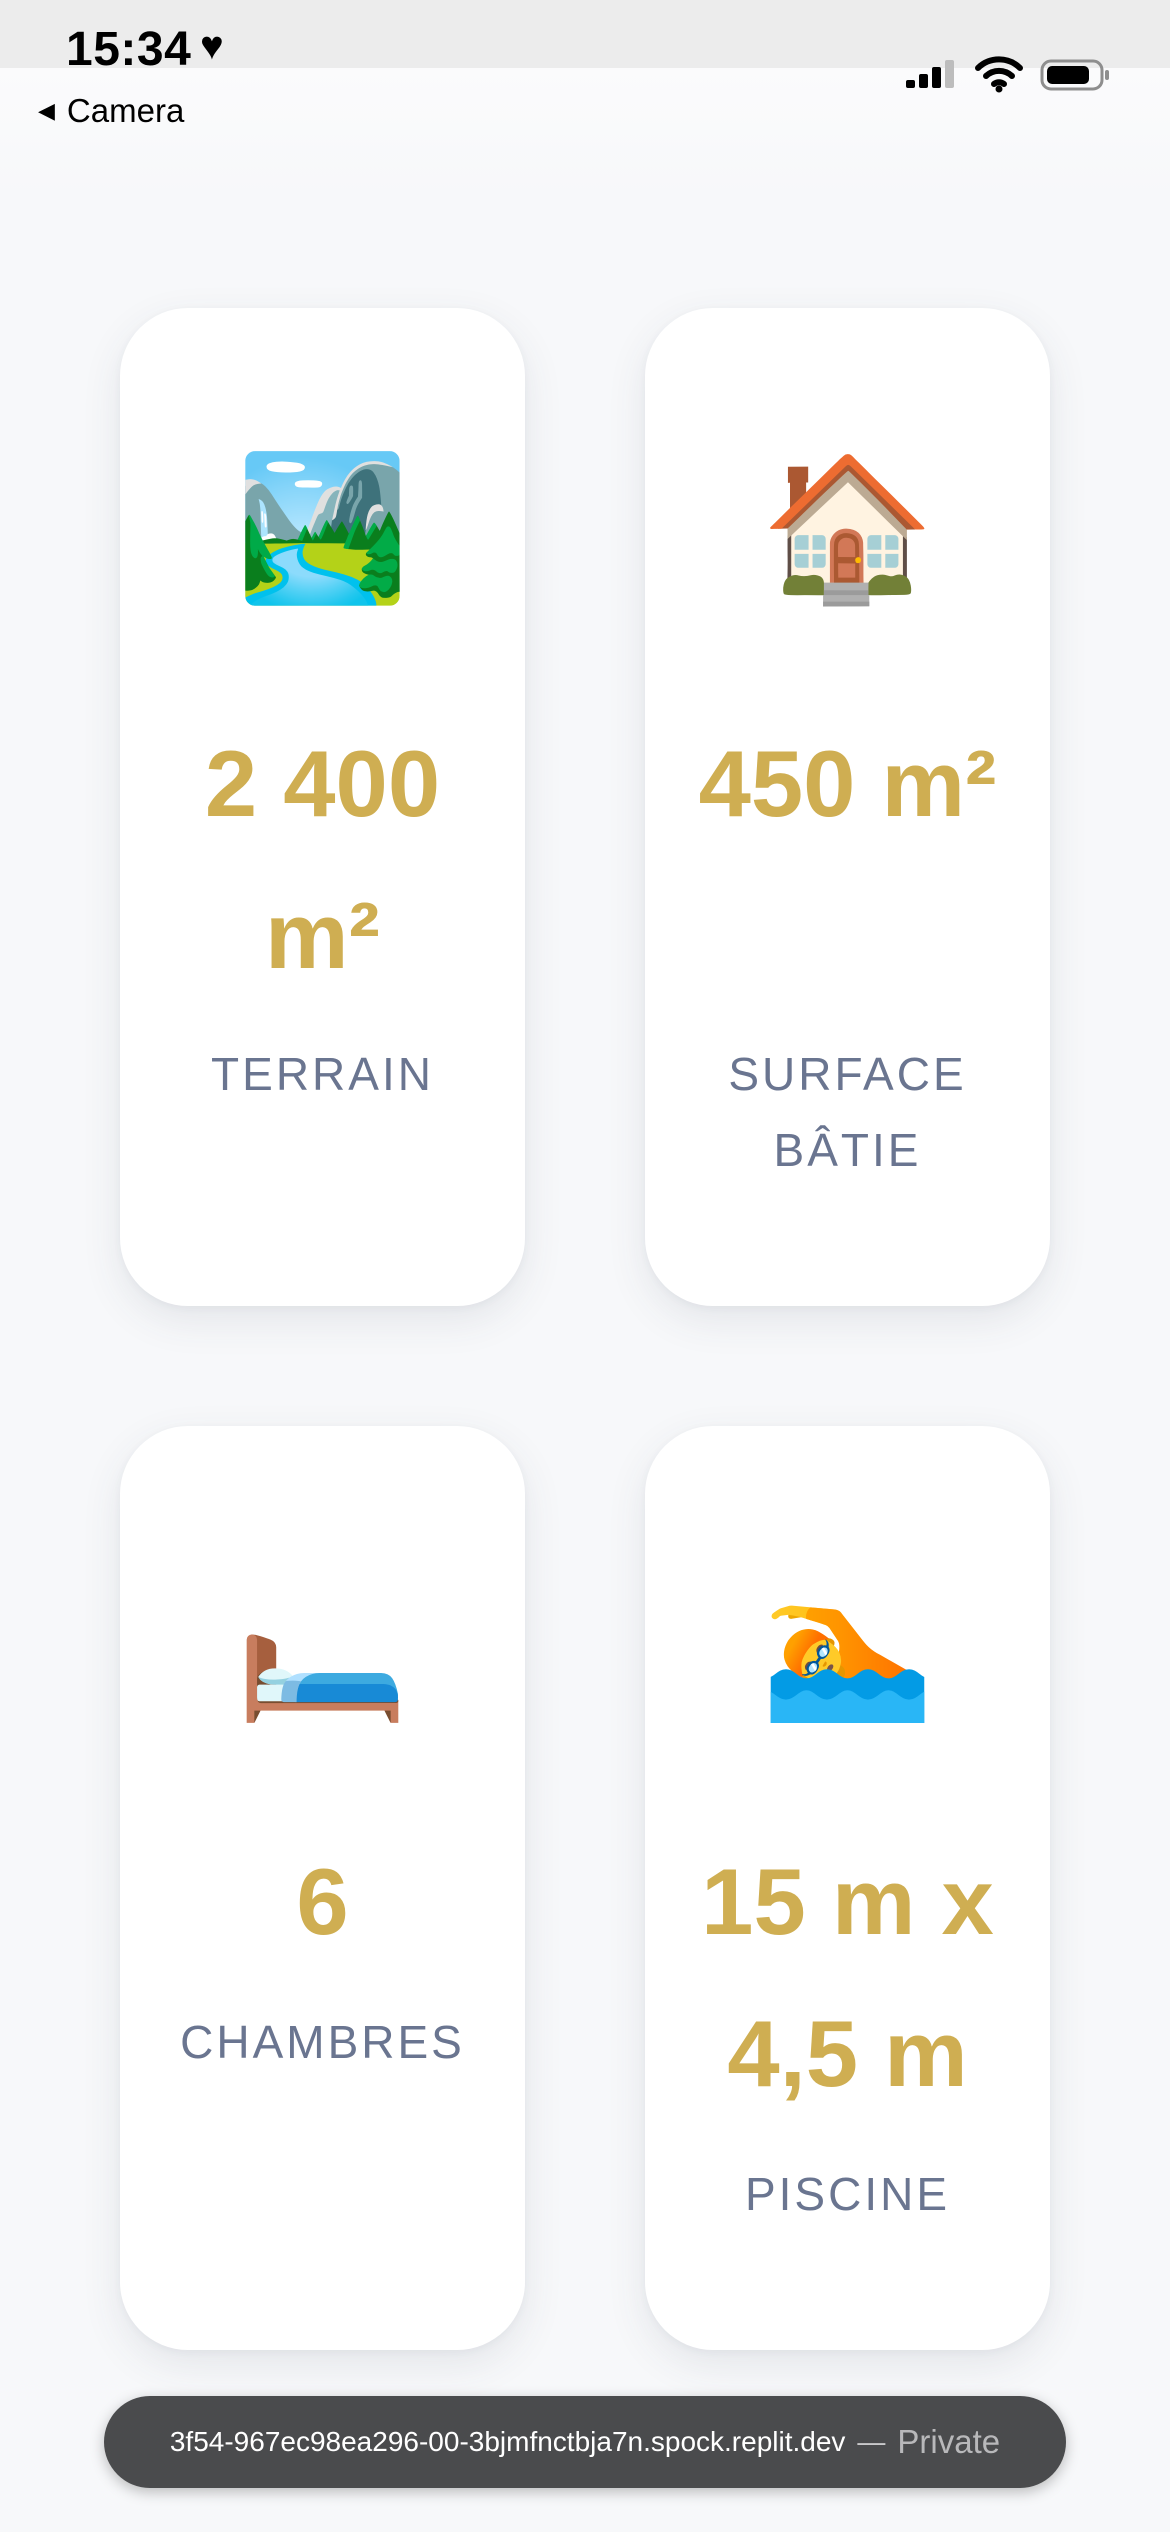  Describe the element at coordinates (847, 1645) in the screenshot. I see `swimmer-icon: 🏊` at that location.